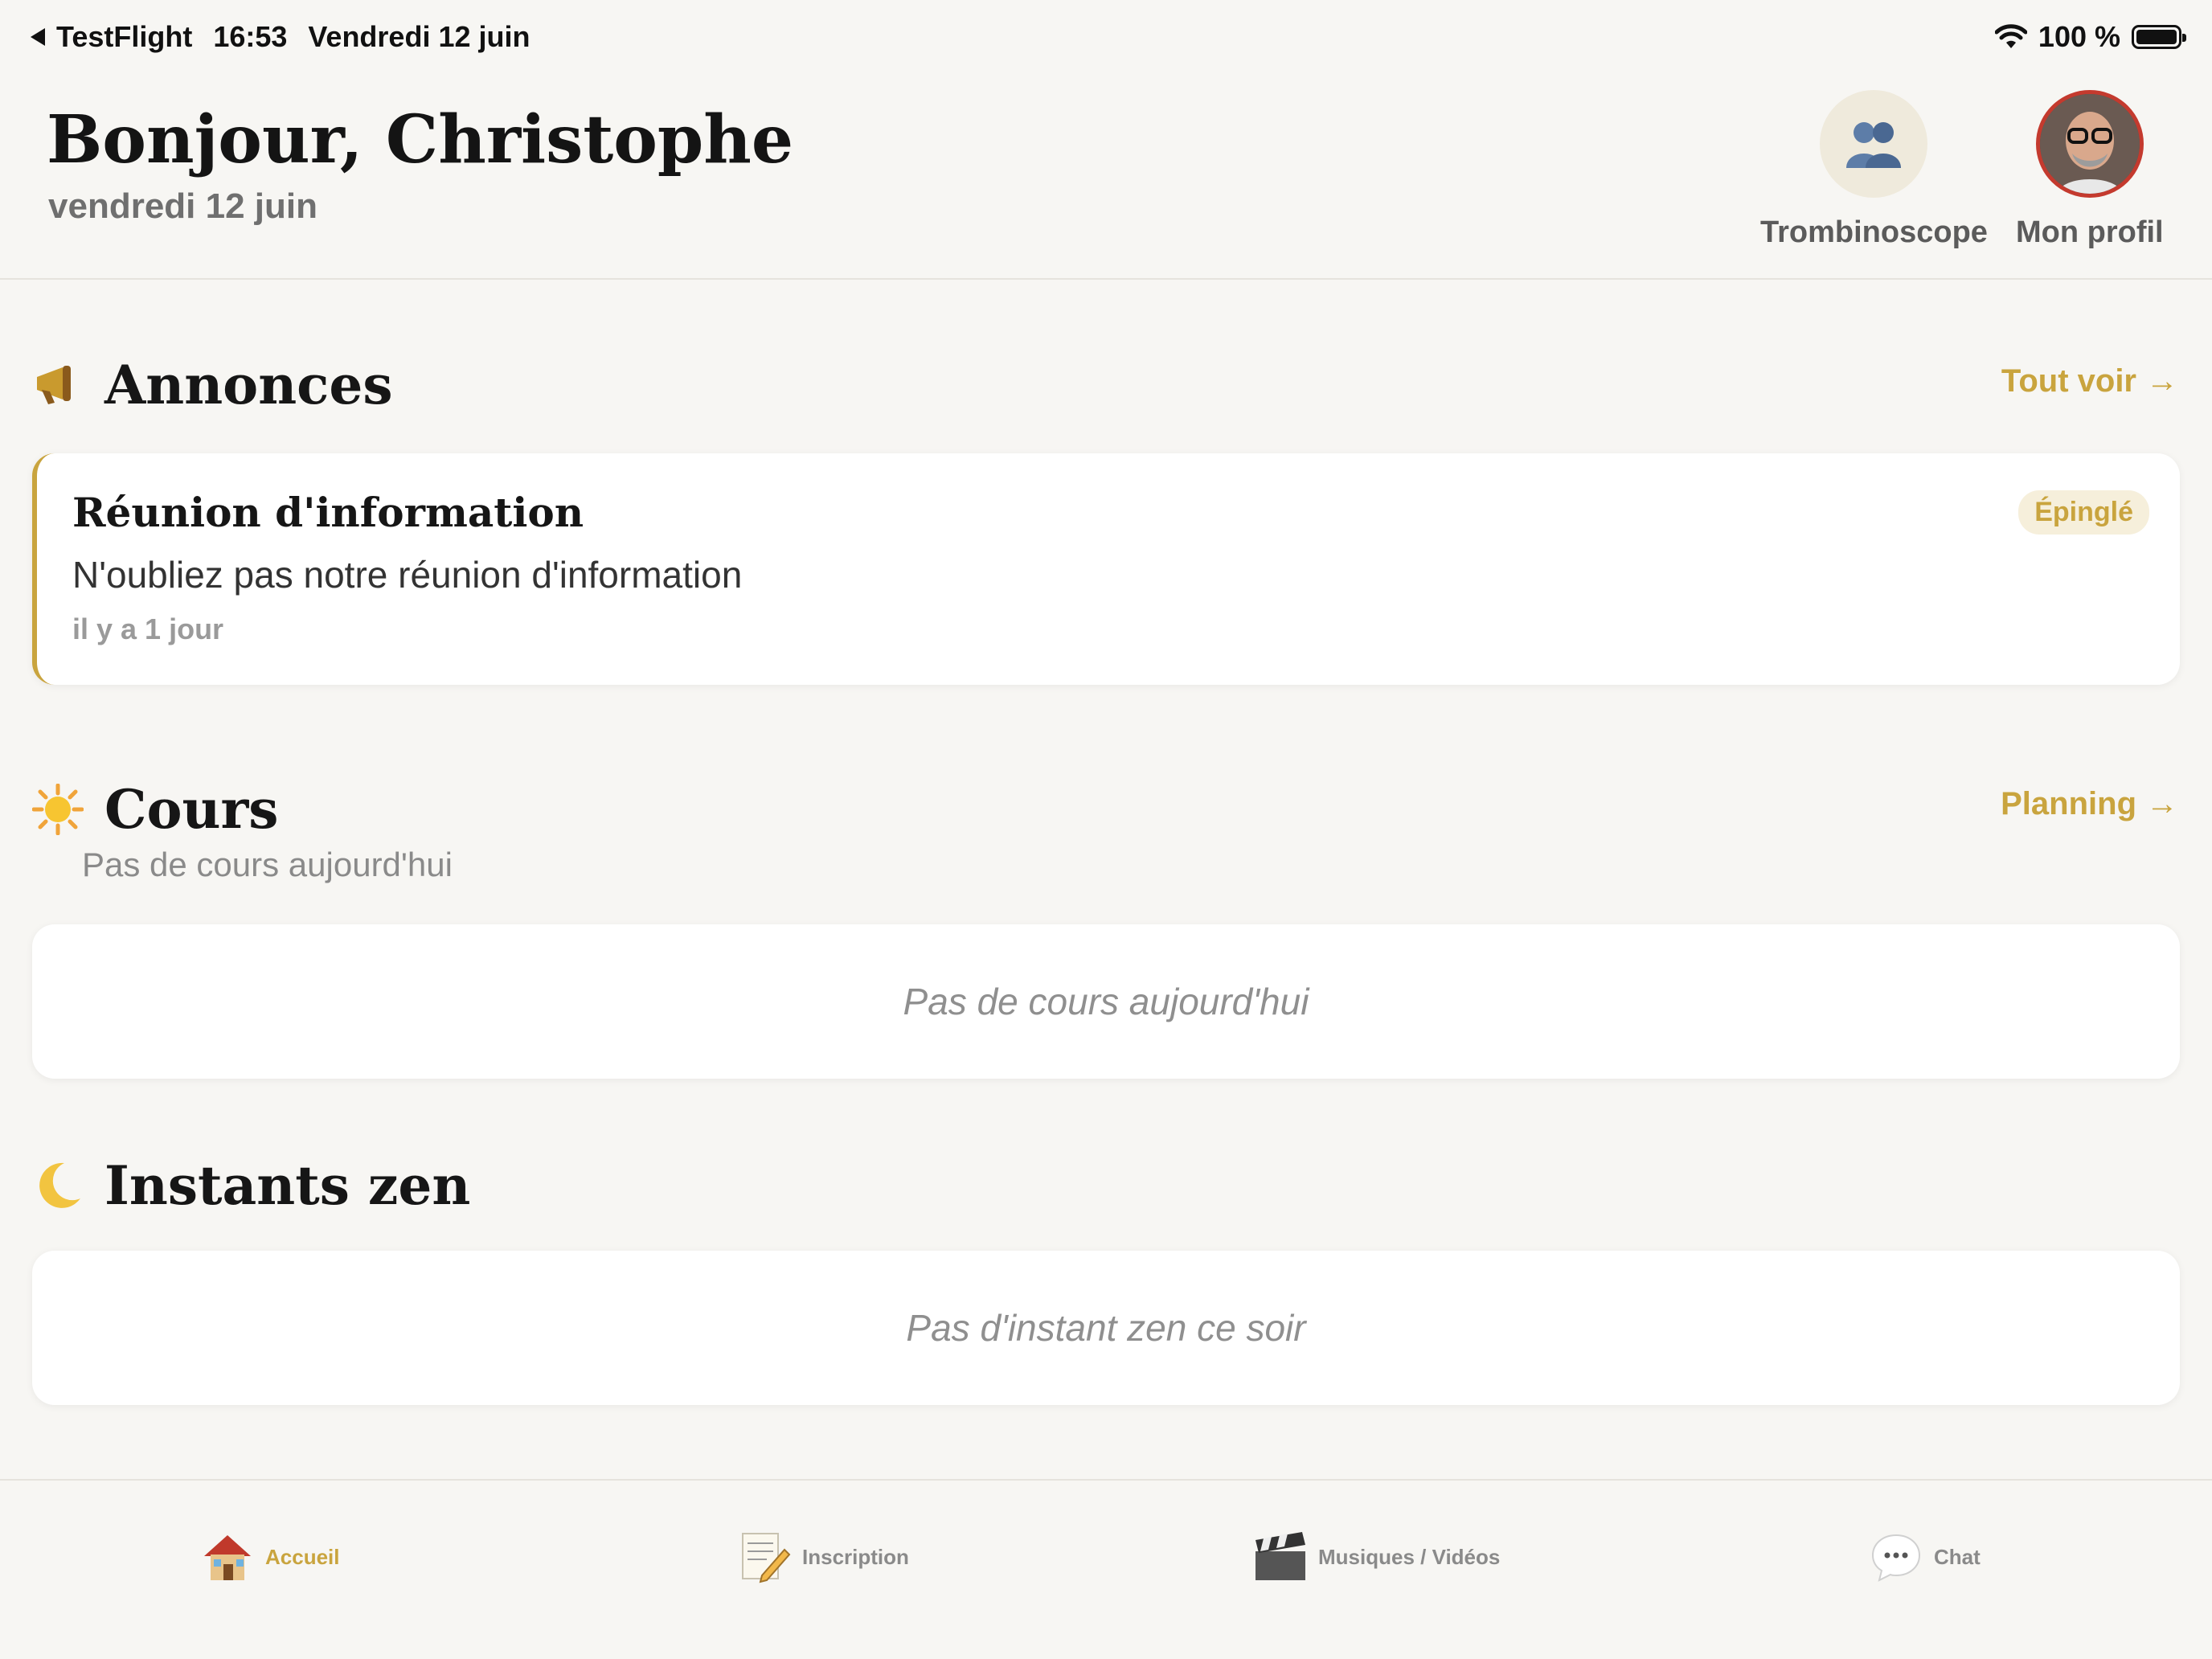 Image resolution: width=2212 pixels, height=1659 pixels. I want to click on clapper-icon, so click(1280, 1557).